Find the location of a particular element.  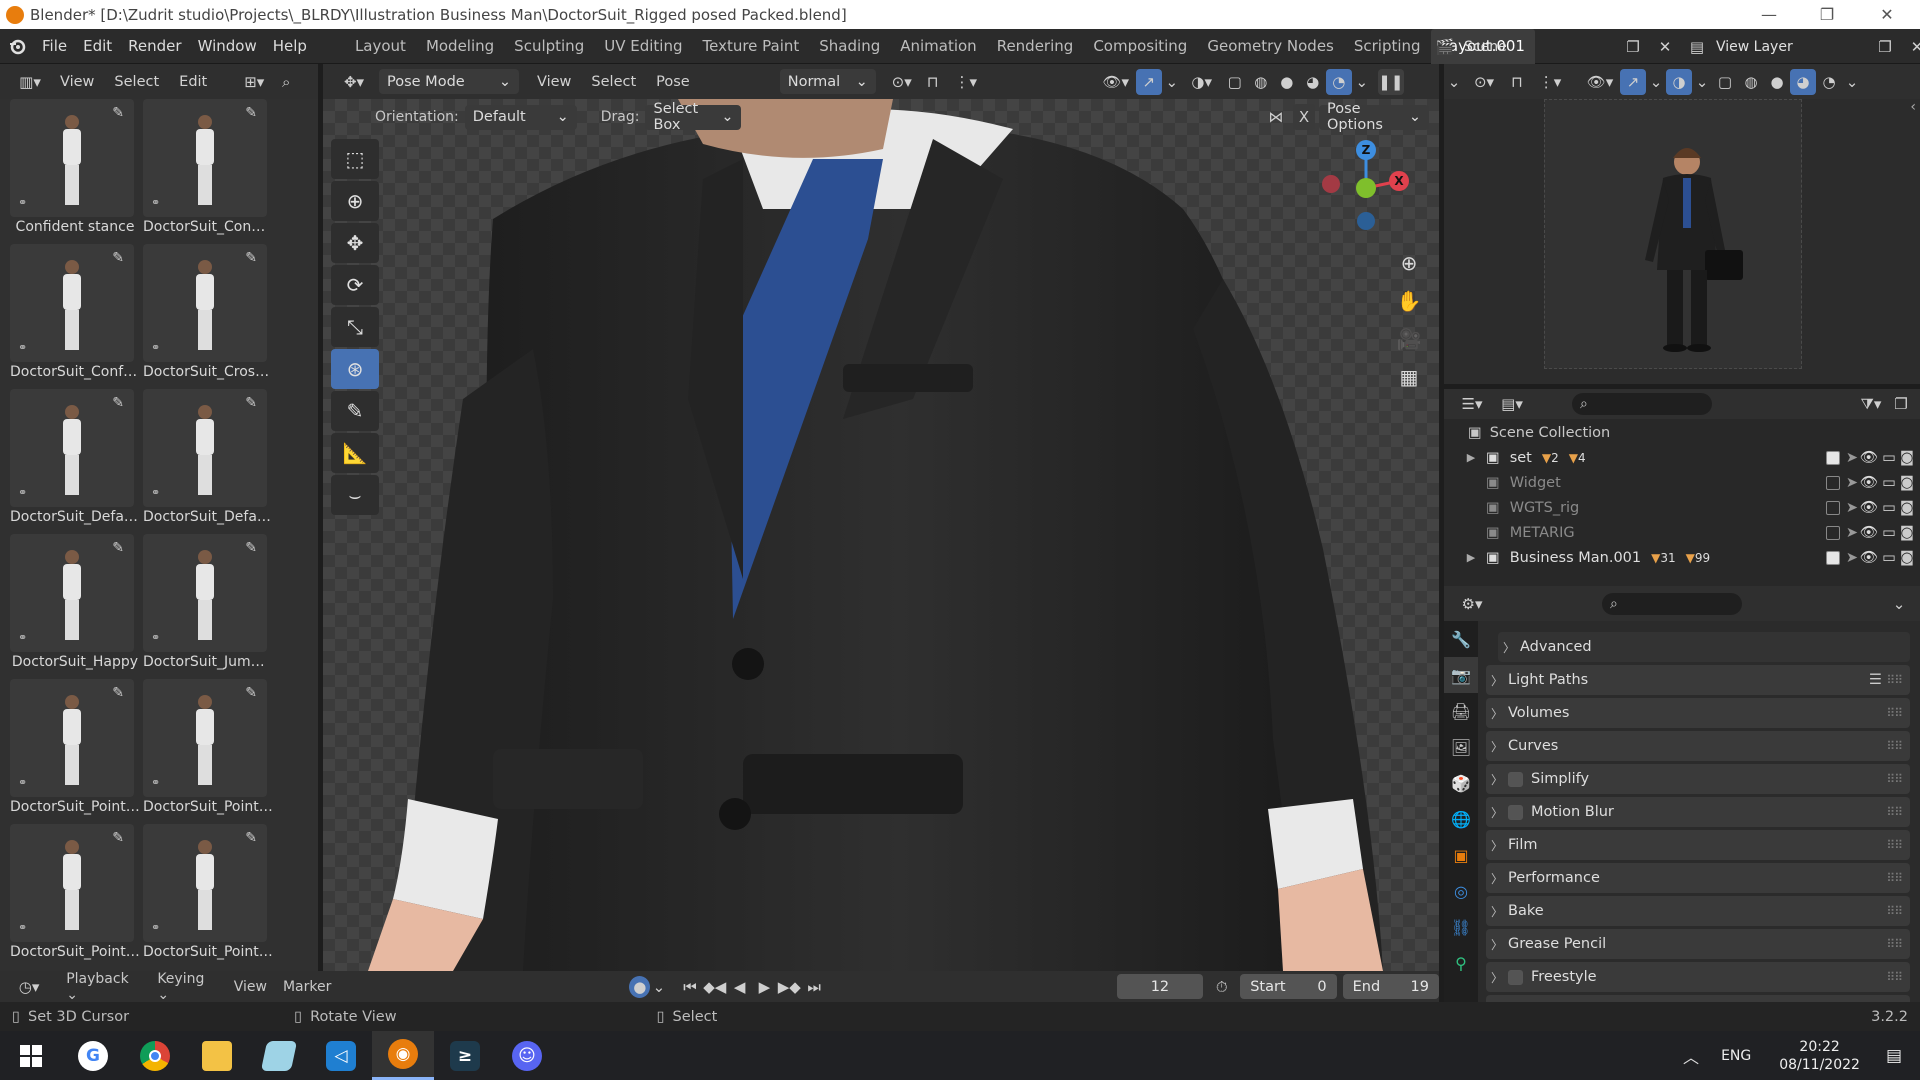

x-mirror-toggle: X is located at coordinates (1304, 117).